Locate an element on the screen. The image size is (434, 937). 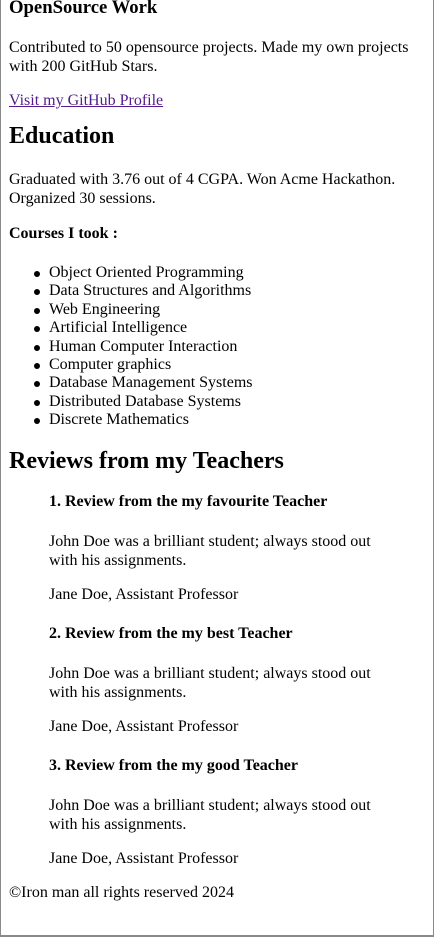
course-item: Web Engineering is located at coordinates (228, 310).